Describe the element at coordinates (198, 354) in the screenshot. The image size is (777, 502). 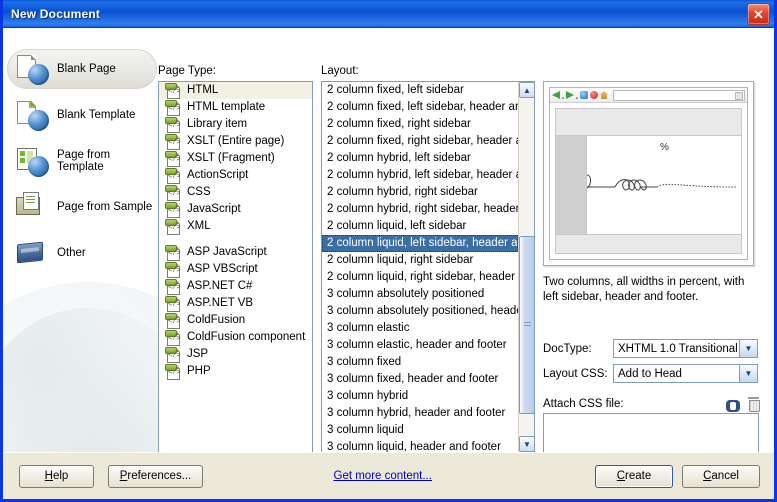
I see `page-type-label: JSP` at that location.